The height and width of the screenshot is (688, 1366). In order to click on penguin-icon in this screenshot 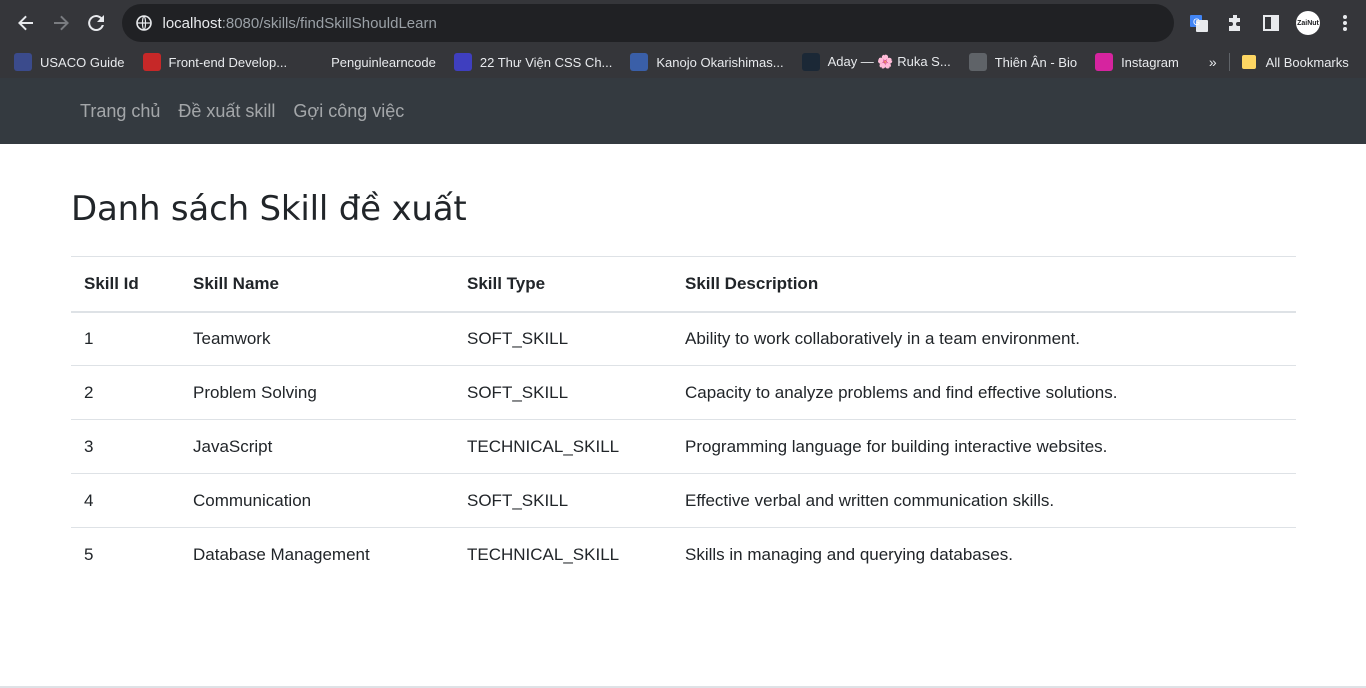, I will do `click(314, 62)`.